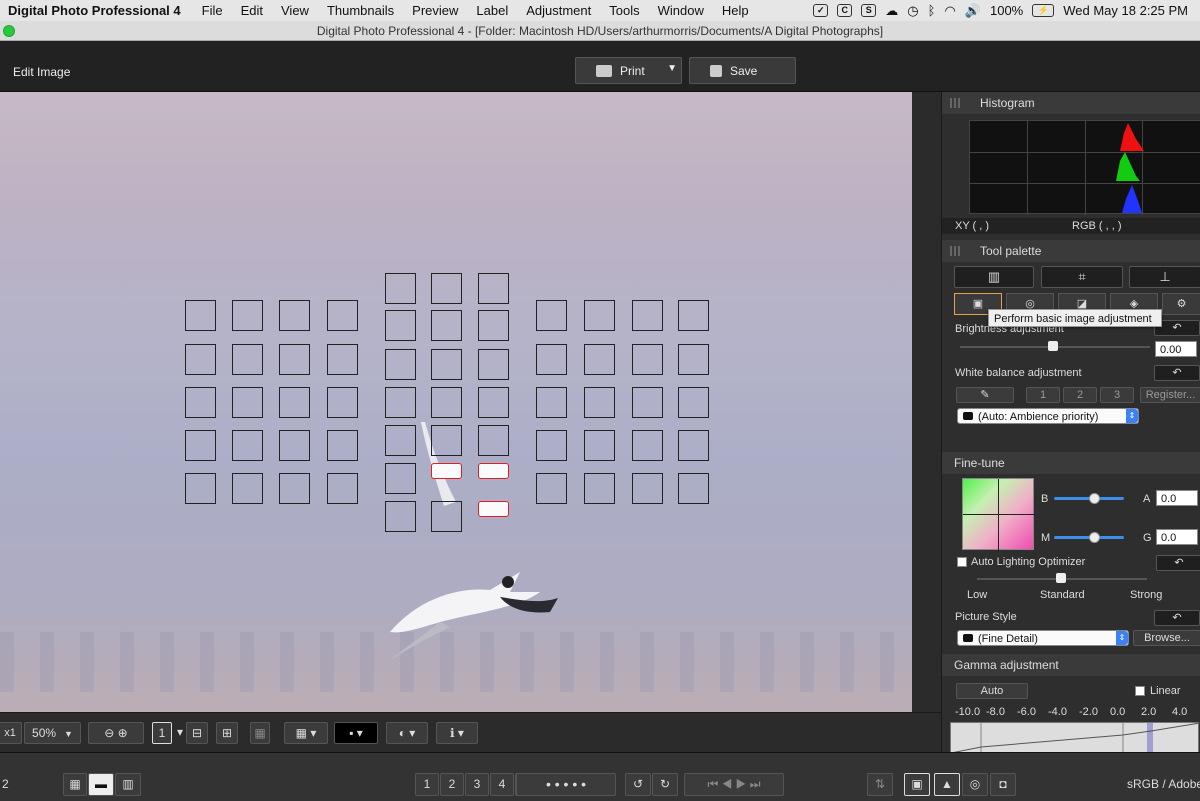  I want to click on menu-tools: Tools, so click(624, 10).